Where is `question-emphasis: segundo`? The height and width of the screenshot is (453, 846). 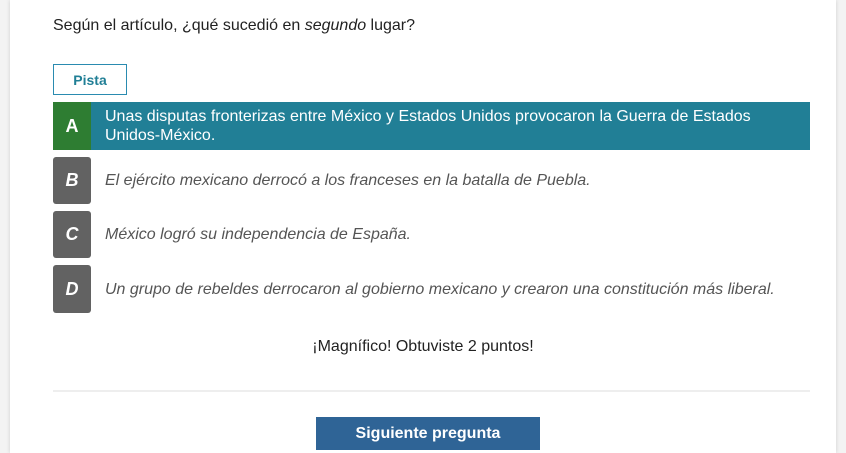 question-emphasis: segundo is located at coordinates (335, 25).